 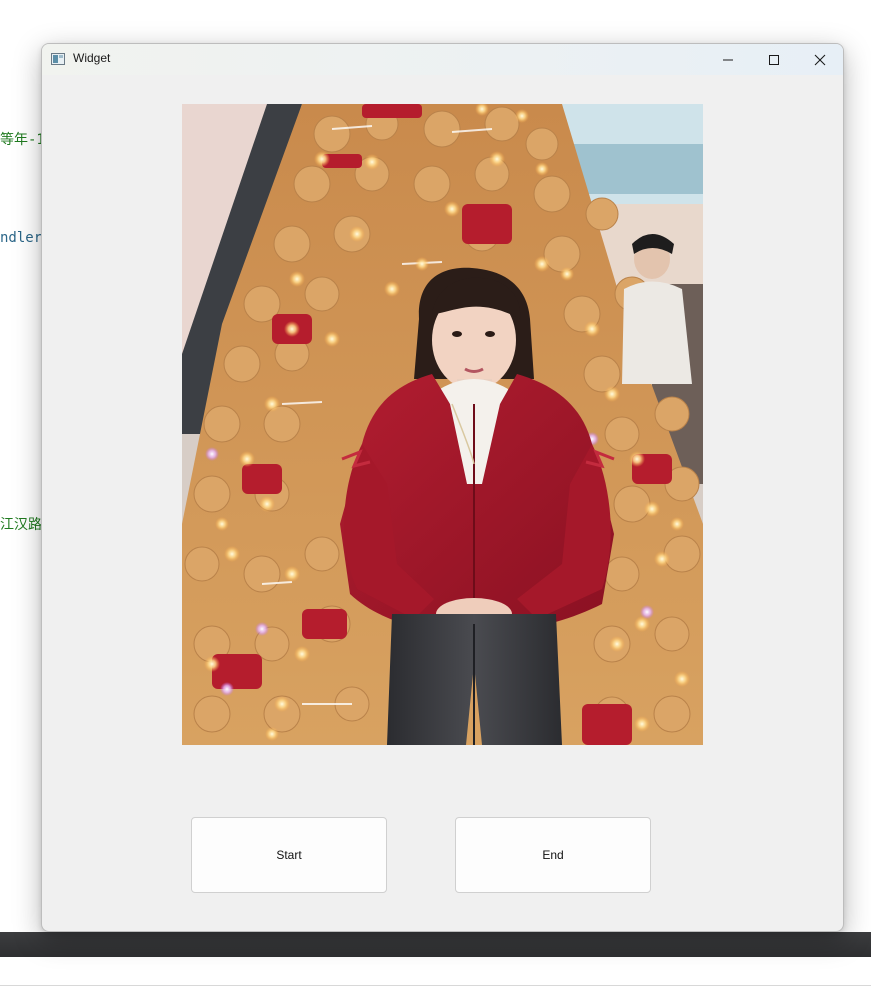 What do you see at coordinates (21, 238) in the screenshot?
I see `background-code-fragment: ndler` at bounding box center [21, 238].